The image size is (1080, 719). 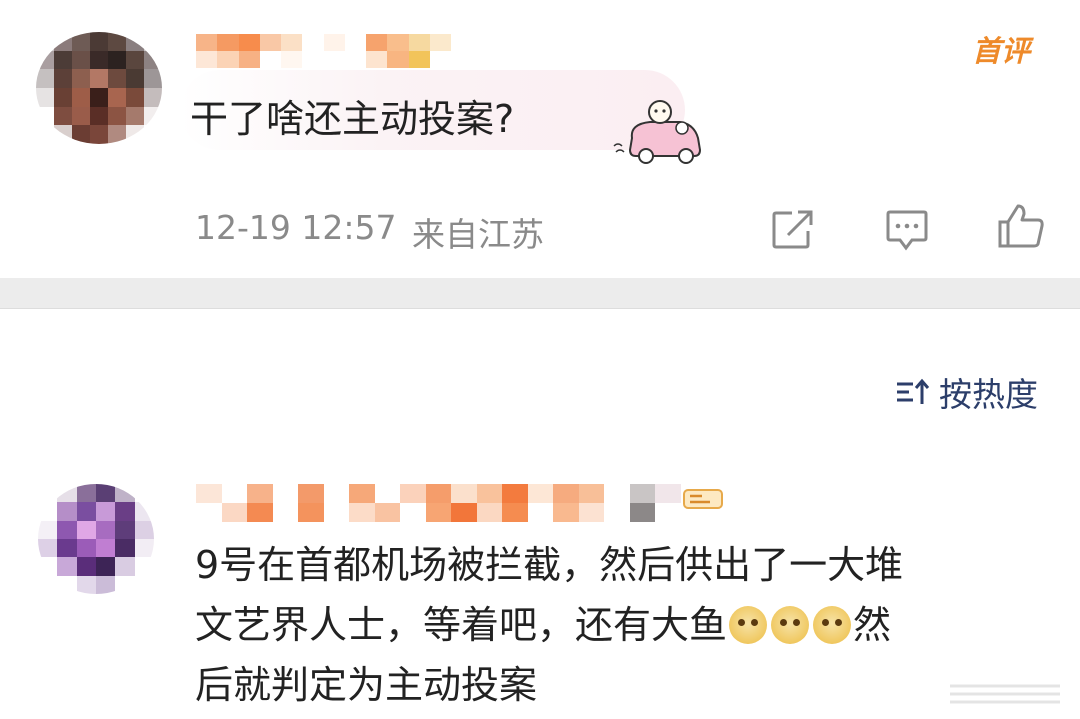 I want to click on watermark-lines, so click(x=1005, y=694).